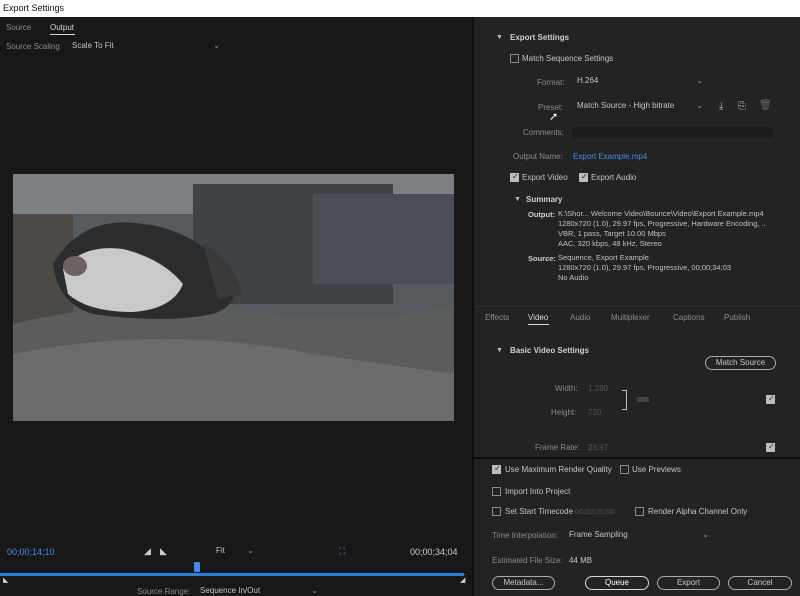 The width and height of the screenshot is (800, 596). Describe the element at coordinates (93, 45) in the screenshot. I see `source-scaling-value: Scale To Fit` at that location.